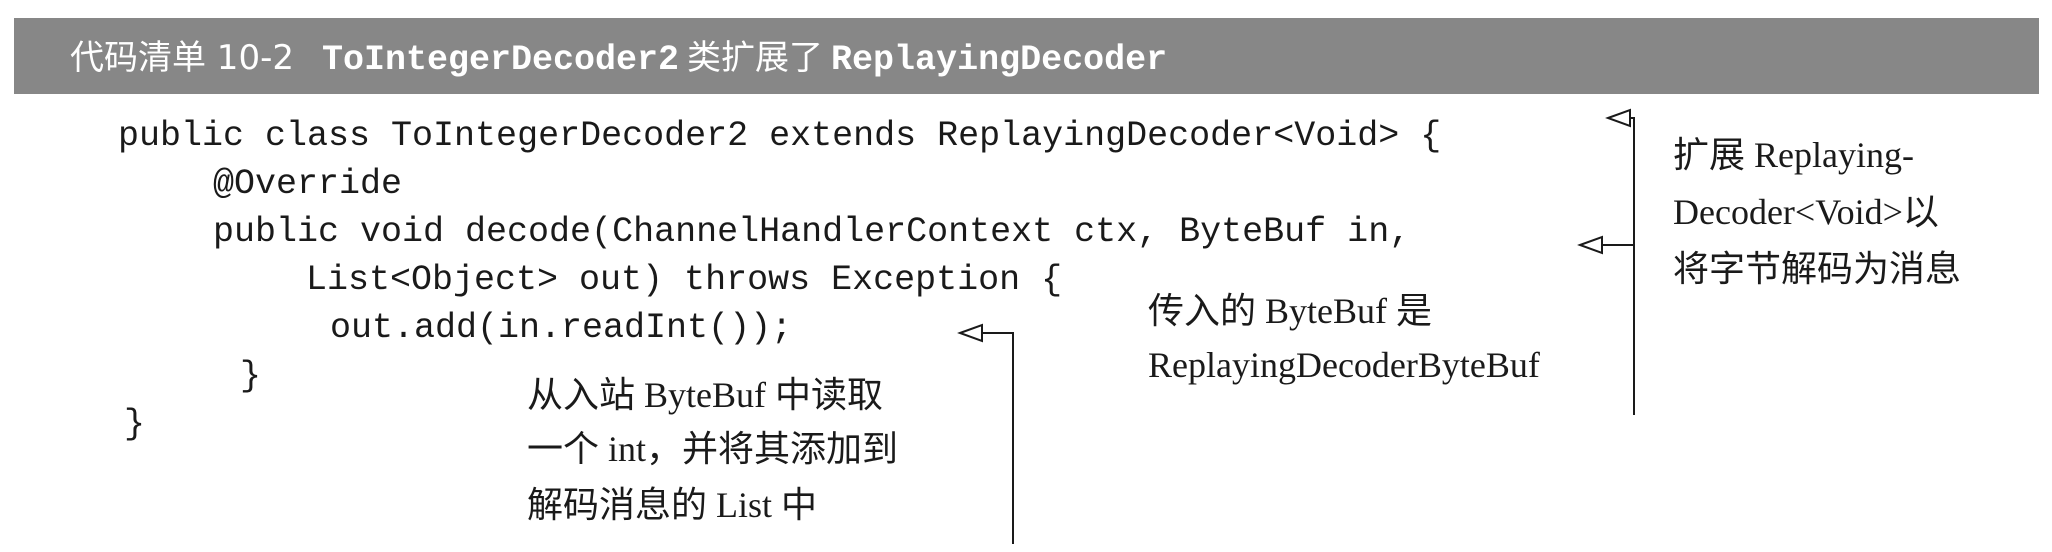 The height and width of the screenshot is (552, 2052). I want to click on callout-line-extend, so click(1621, 211).